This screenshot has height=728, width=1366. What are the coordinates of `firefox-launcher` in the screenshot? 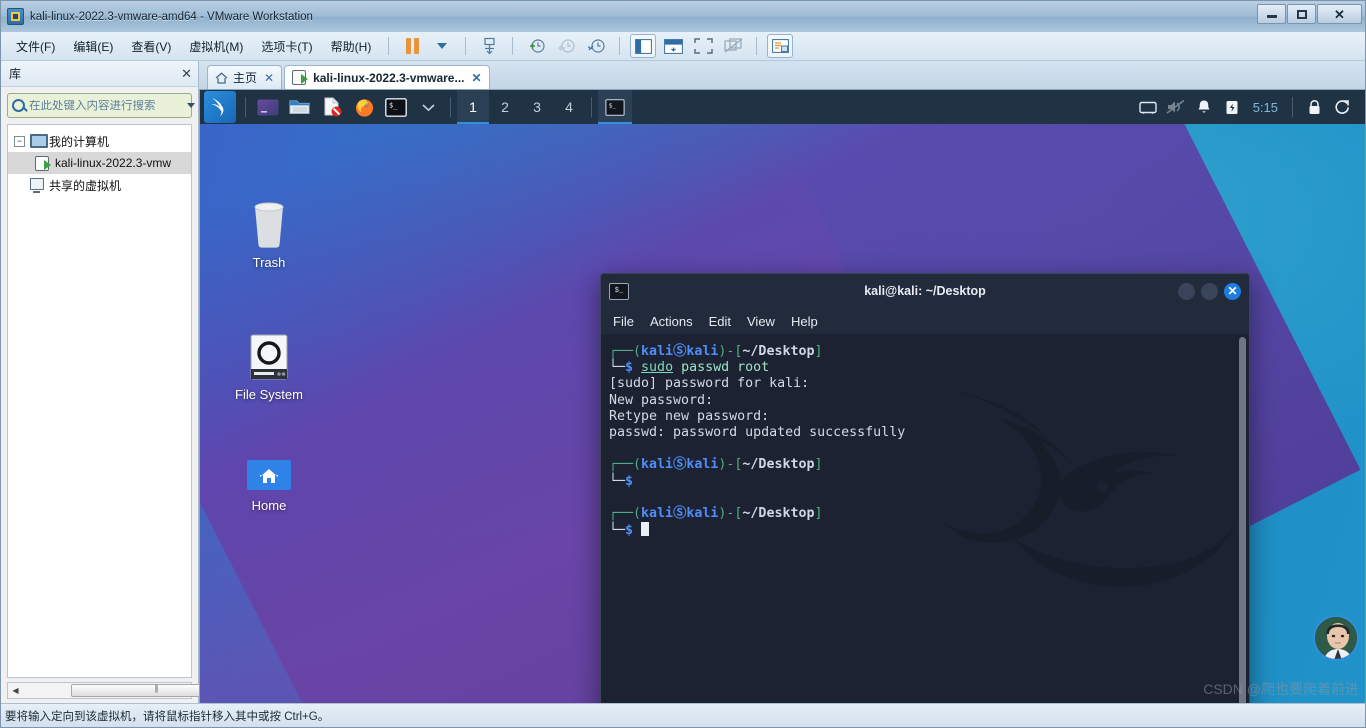 It's located at (364, 107).